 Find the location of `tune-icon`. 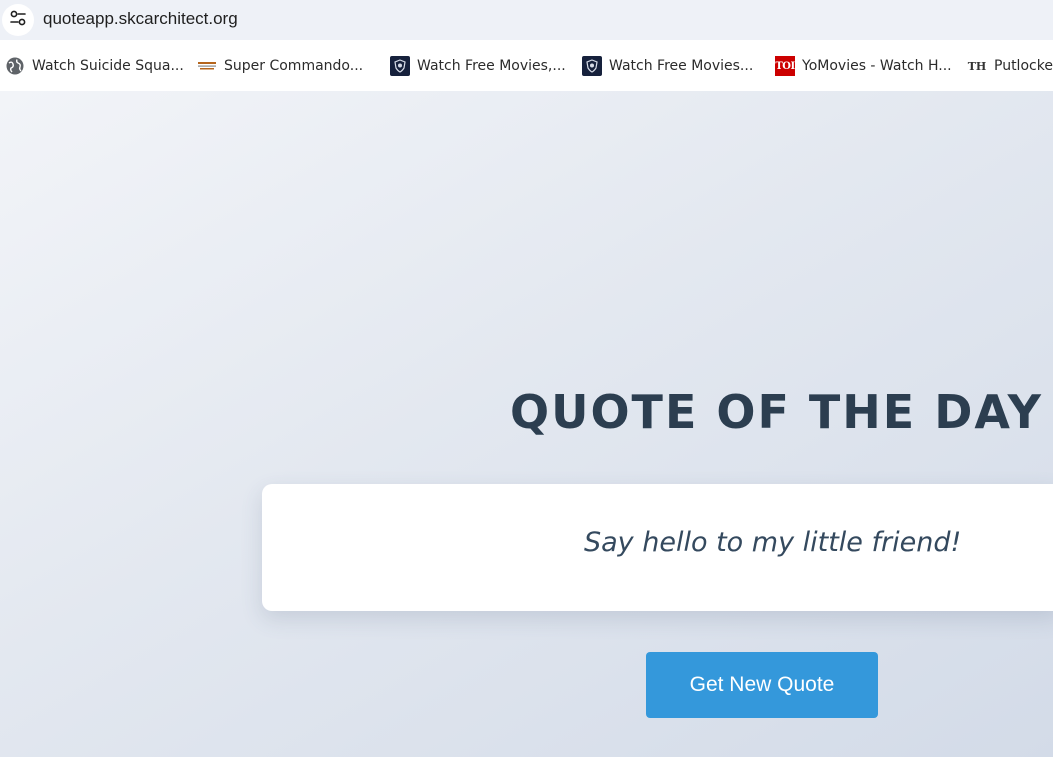

tune-icon is located at coordinates (18, 20).